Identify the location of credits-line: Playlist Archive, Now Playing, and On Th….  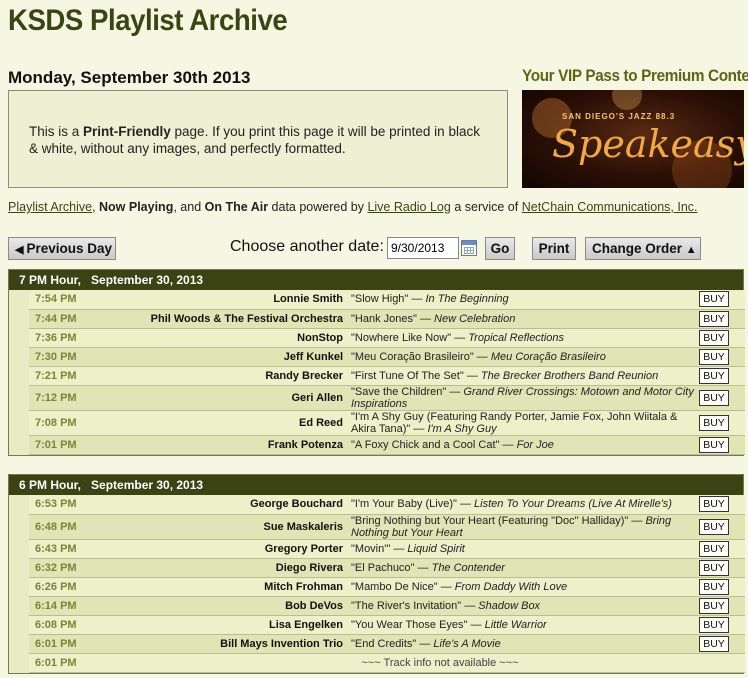
(376, 207).